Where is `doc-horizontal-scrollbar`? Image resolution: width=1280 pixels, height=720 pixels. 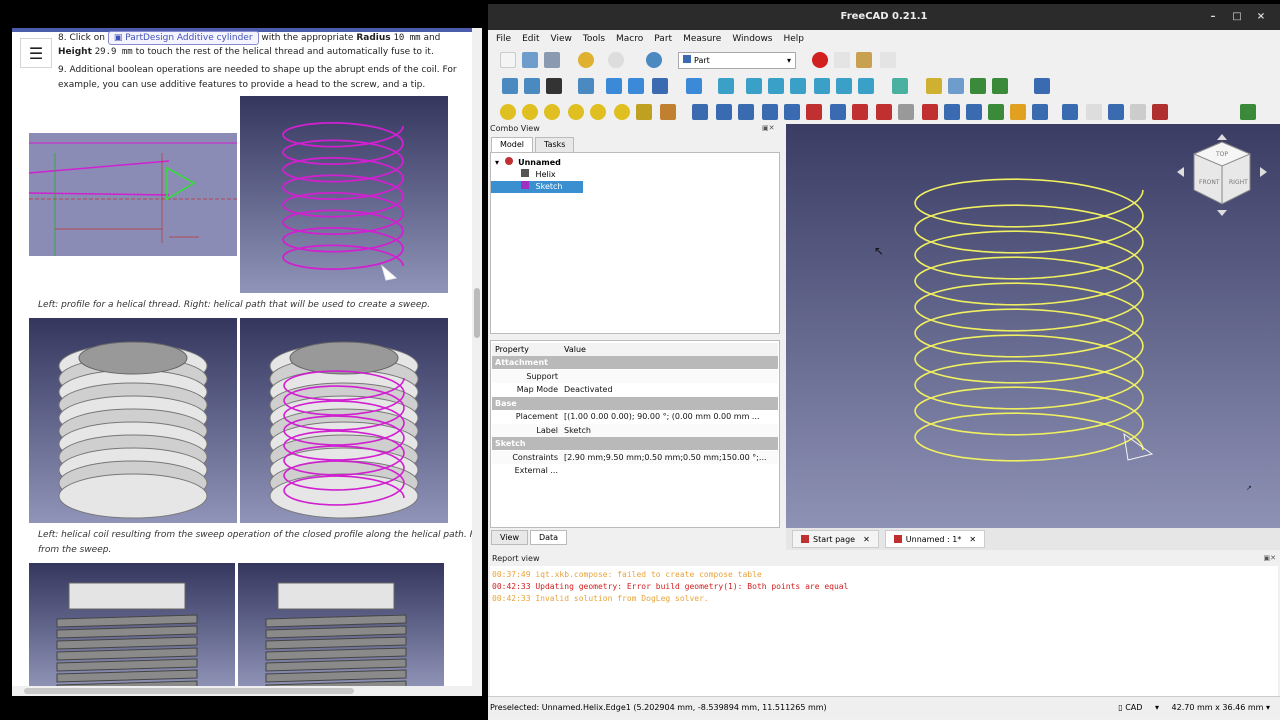 doc-horizontal-scrollbar is located at coordinates (242, 691).